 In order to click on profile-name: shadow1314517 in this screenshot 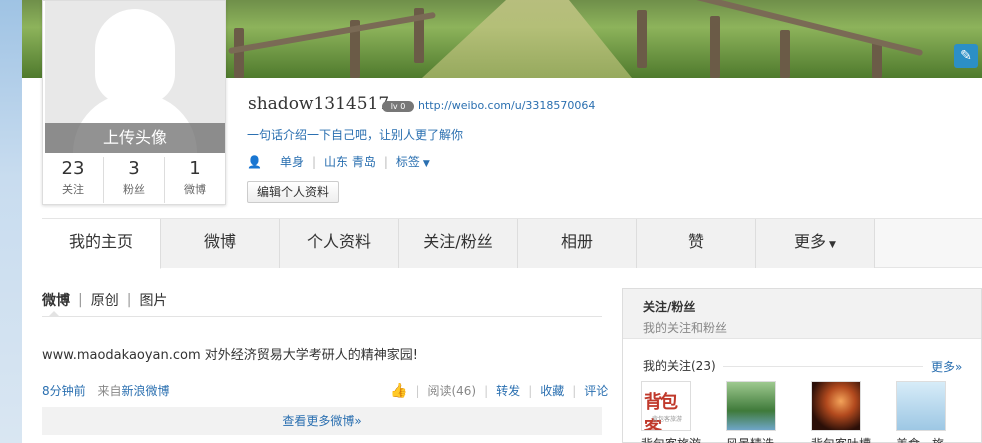, I will do `click(319, 104)`.